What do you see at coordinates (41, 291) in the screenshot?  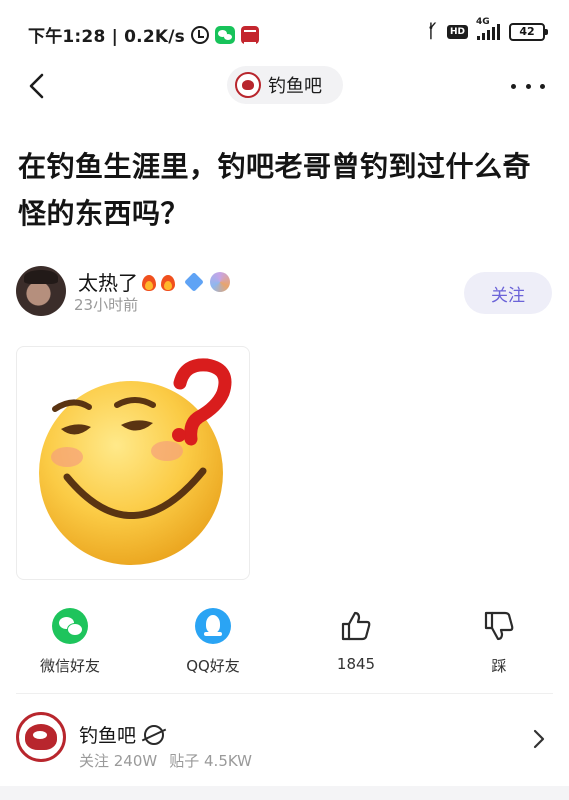 I see `author-avatar` at bounding box center [41, 291].